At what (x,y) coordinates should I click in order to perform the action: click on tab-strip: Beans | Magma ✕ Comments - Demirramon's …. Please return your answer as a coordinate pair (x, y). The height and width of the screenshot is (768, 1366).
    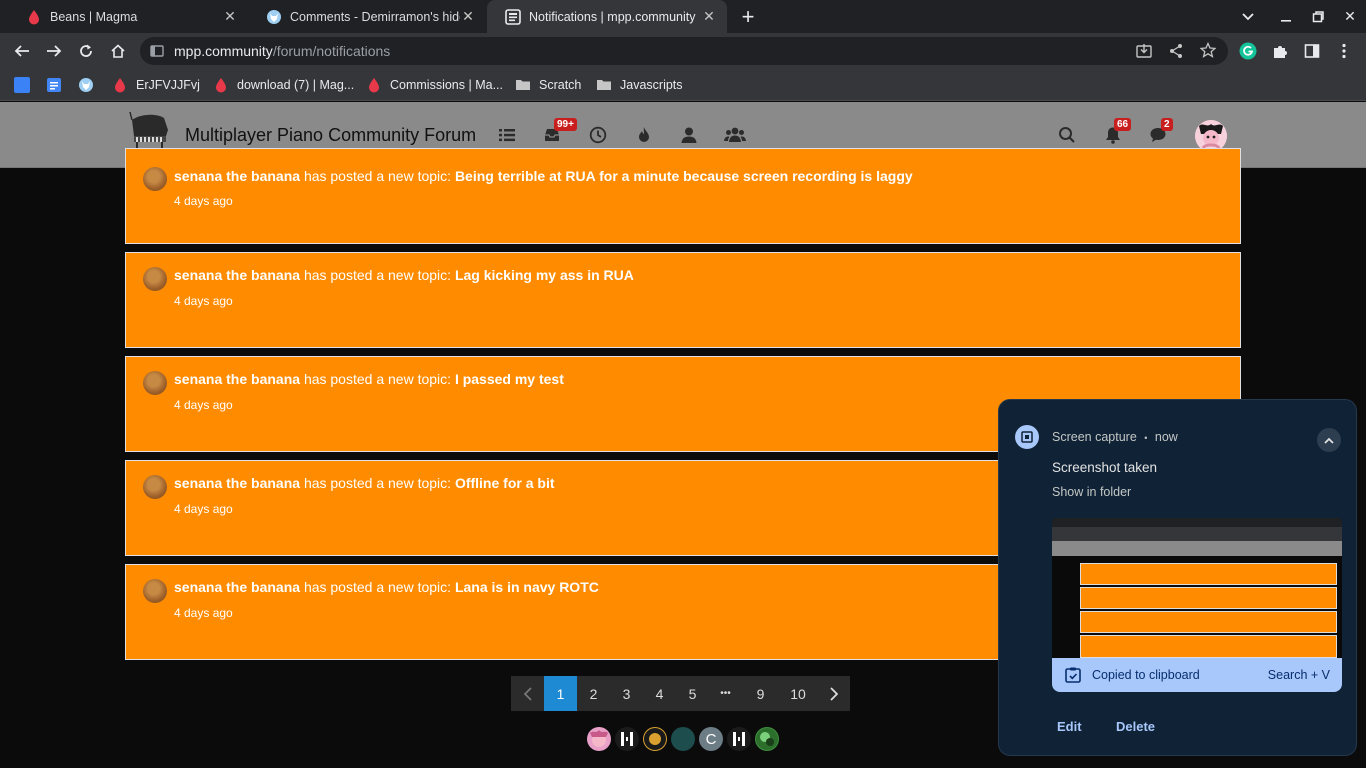
    Looking at the image, I should click on (683, 16).